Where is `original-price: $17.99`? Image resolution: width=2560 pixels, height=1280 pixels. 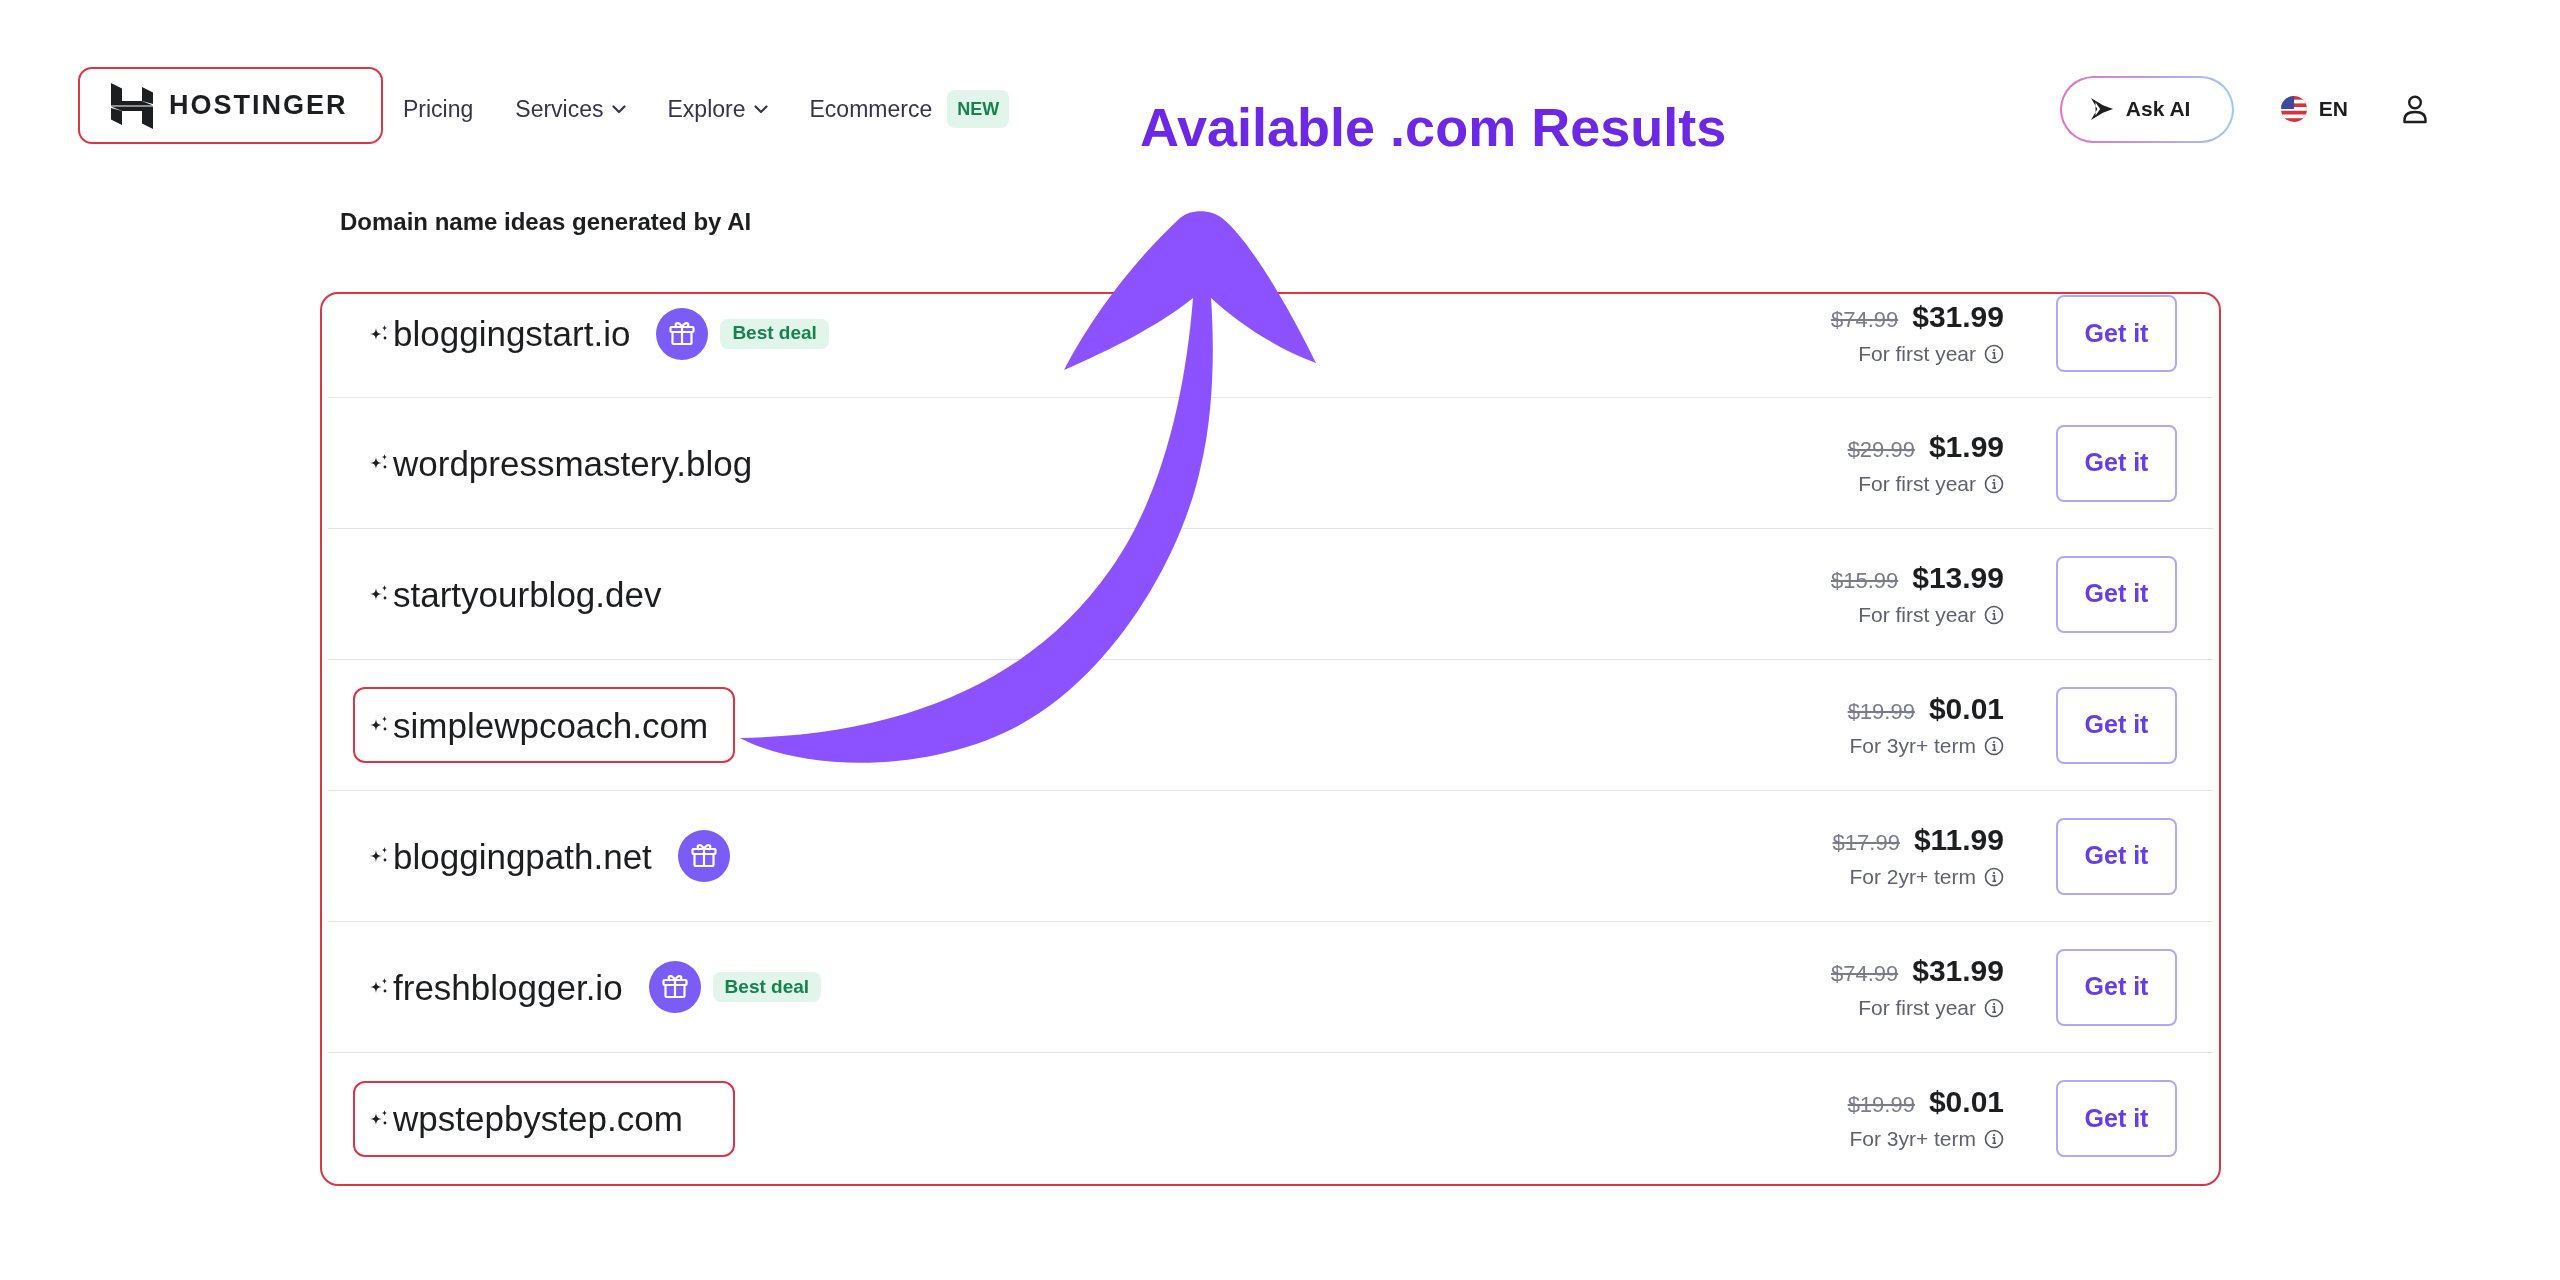 original-price: $17.99 is located at coordinates (1866, 842).